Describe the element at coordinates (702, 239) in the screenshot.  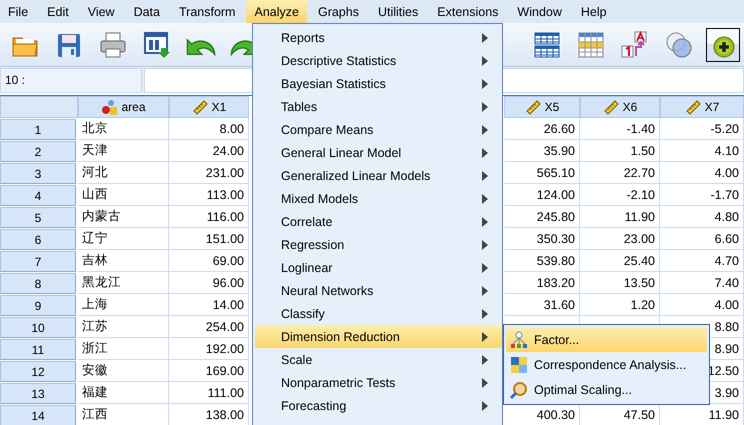
I see `table-cell: 6.60` at that location.